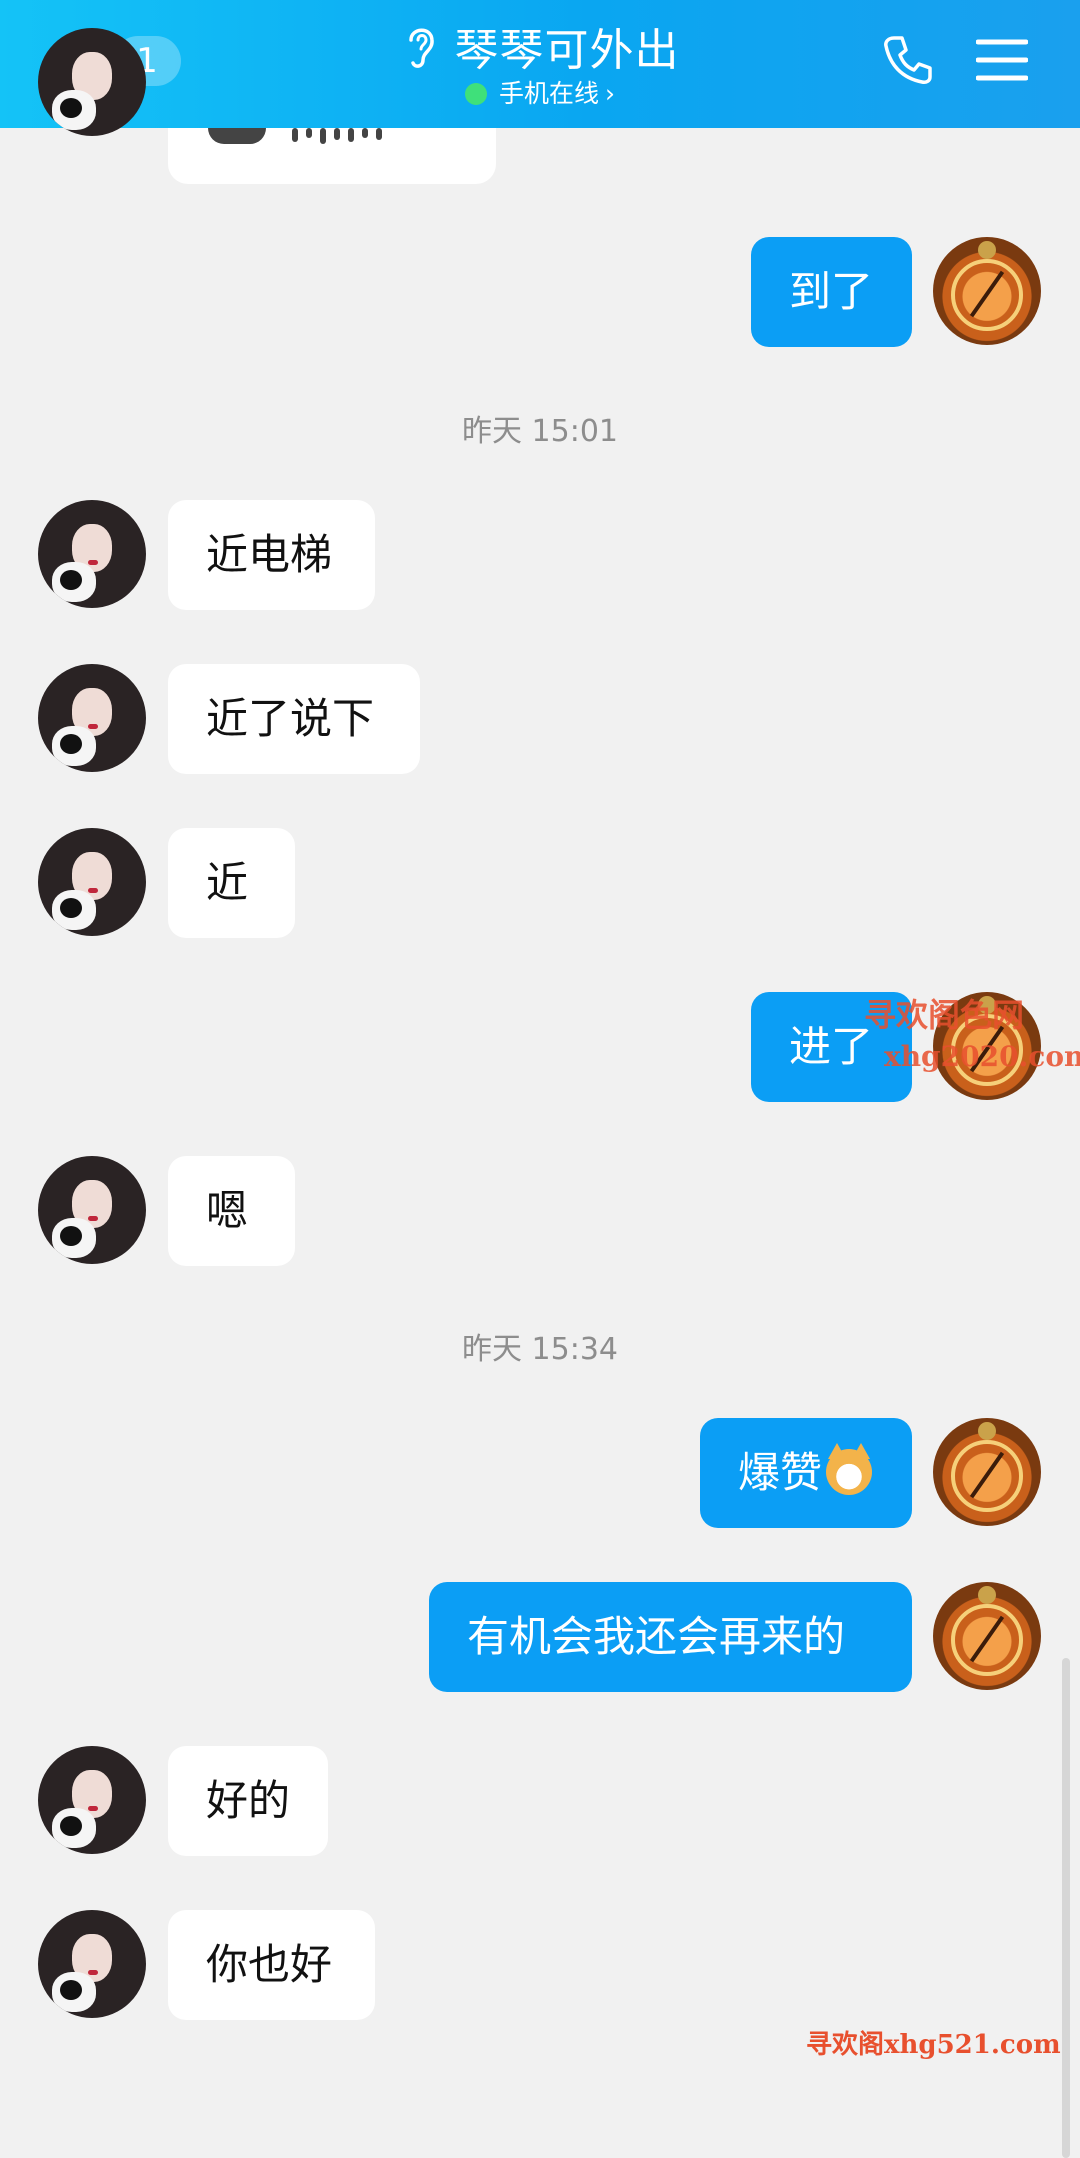  I want to click on contact-name: 琴琴可外出, so click(567, 46).